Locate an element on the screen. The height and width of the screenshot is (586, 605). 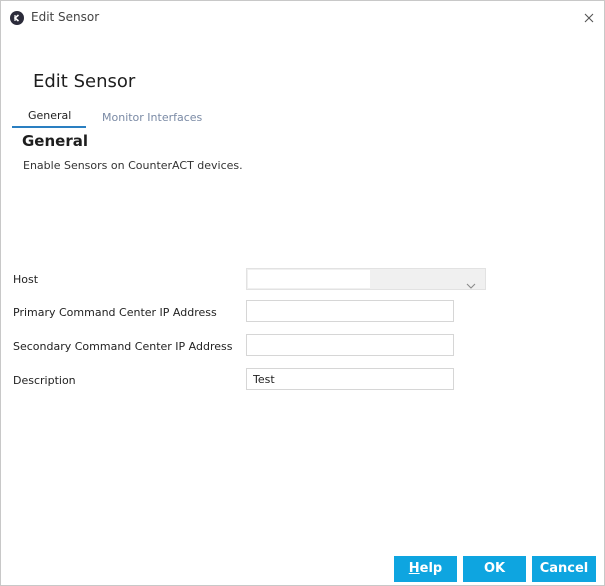
host-select-value is located at coordinates (309, 279).